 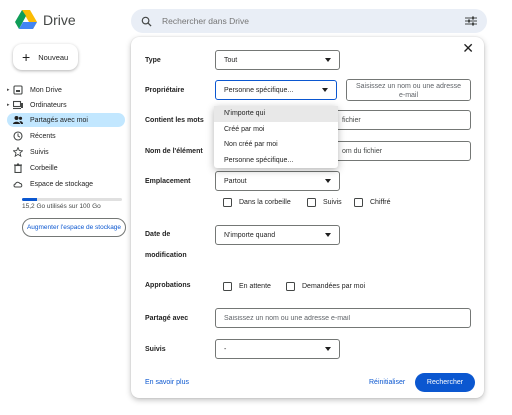 I want to click on sidebar-item-shared-with-me: Partagés avec moi, so click(x=66, y=120).